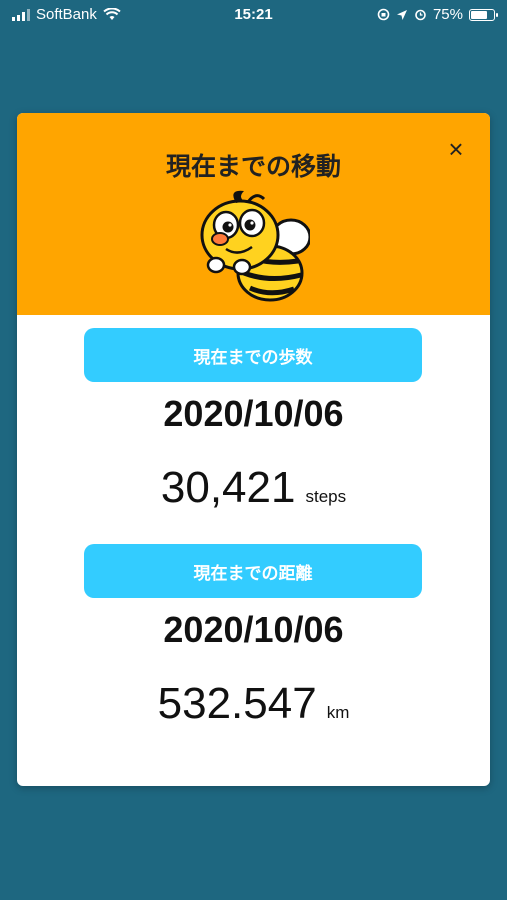  I want to click on rotation-lock-icon, so click(383, 14).